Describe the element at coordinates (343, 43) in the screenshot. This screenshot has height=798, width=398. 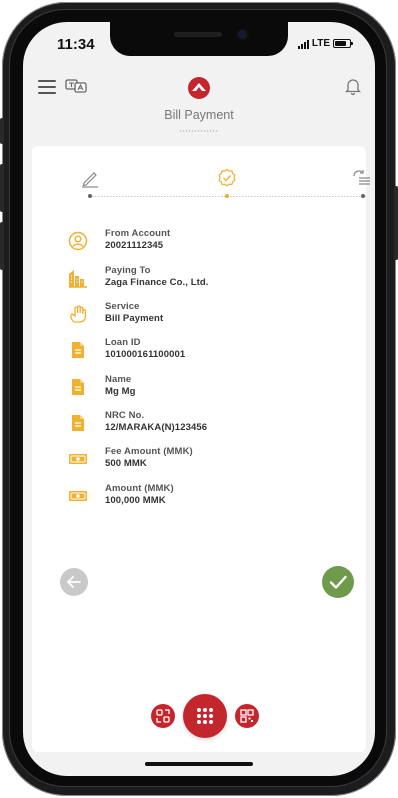
I see `battery-icon` at that location.